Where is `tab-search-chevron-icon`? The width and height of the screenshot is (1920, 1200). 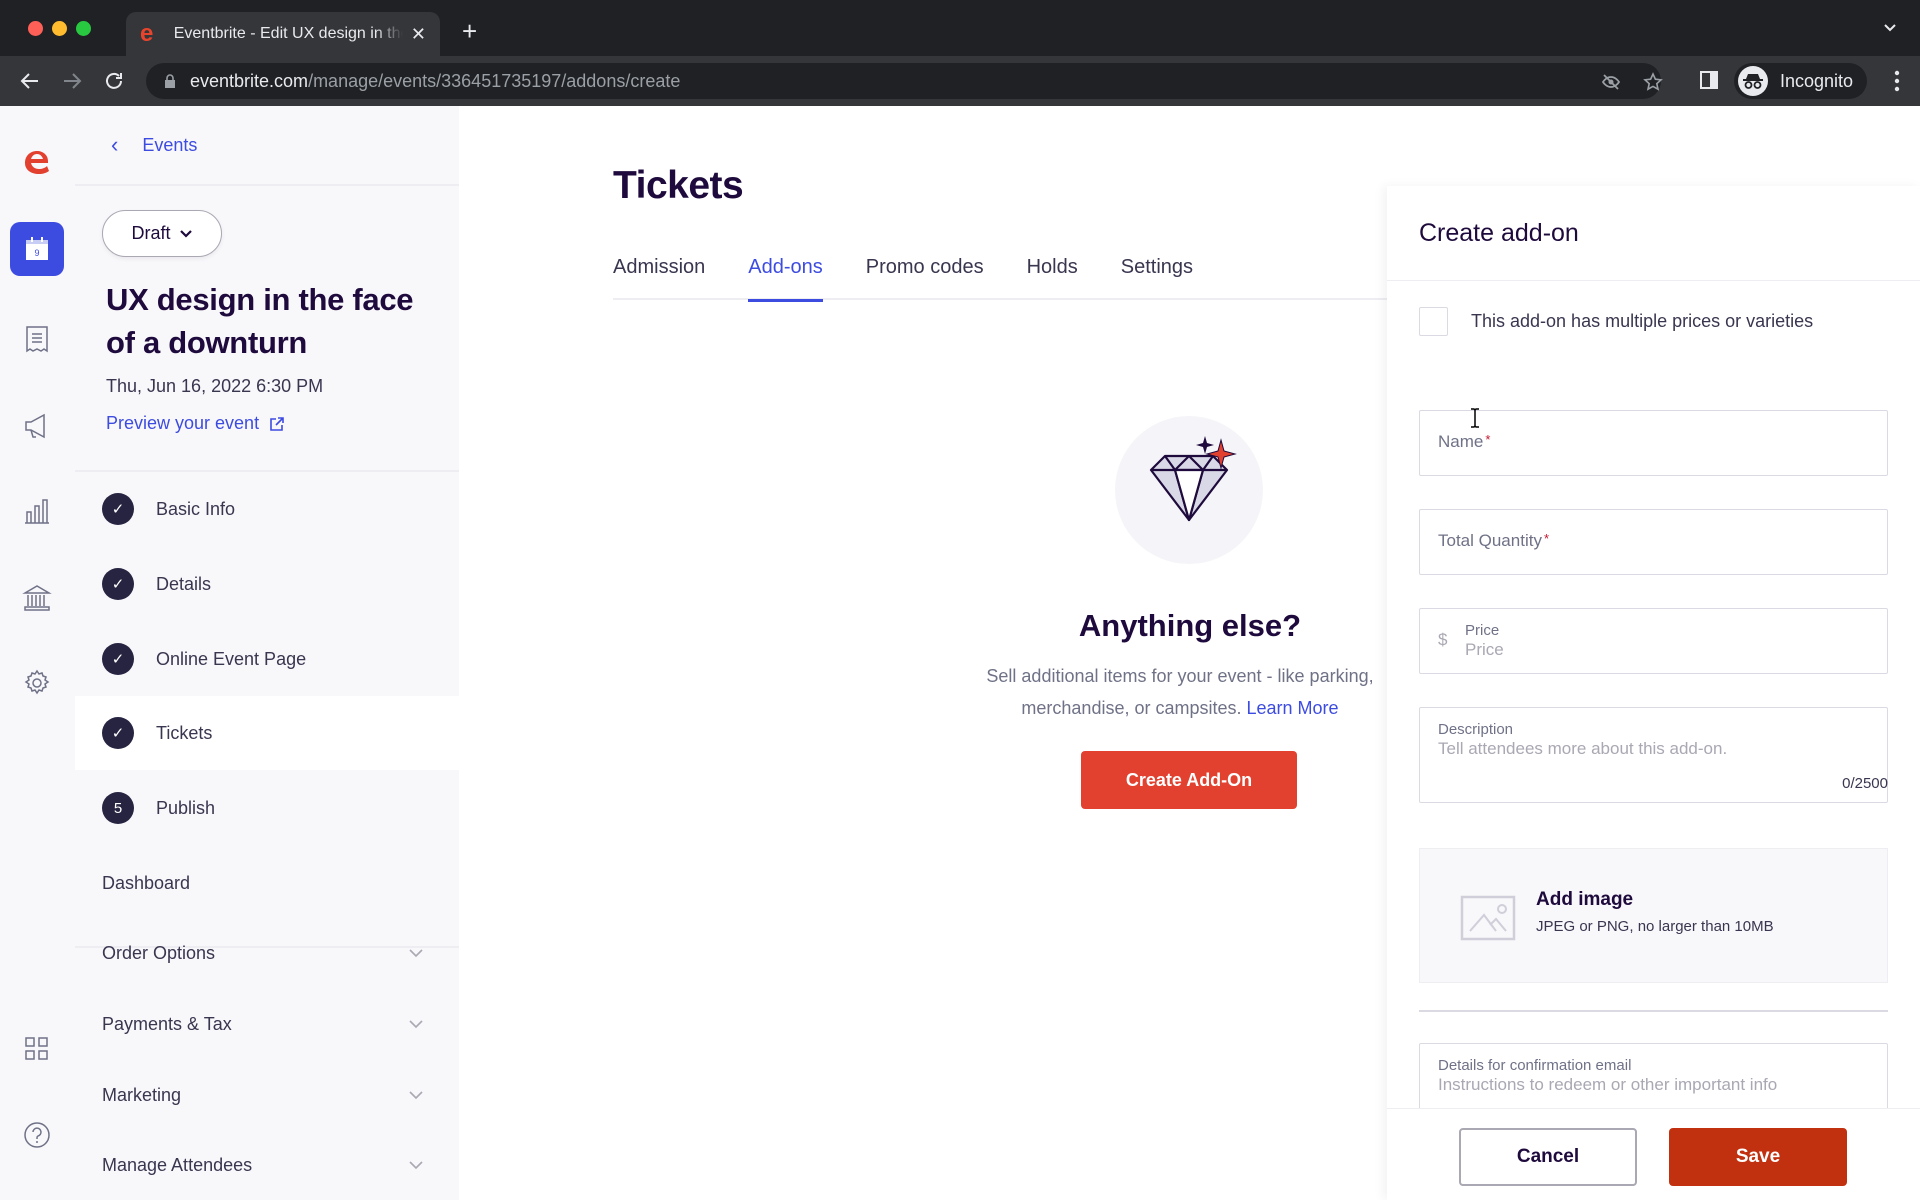 tab-search-chevron-icon is located at coordinates (1890, 28).